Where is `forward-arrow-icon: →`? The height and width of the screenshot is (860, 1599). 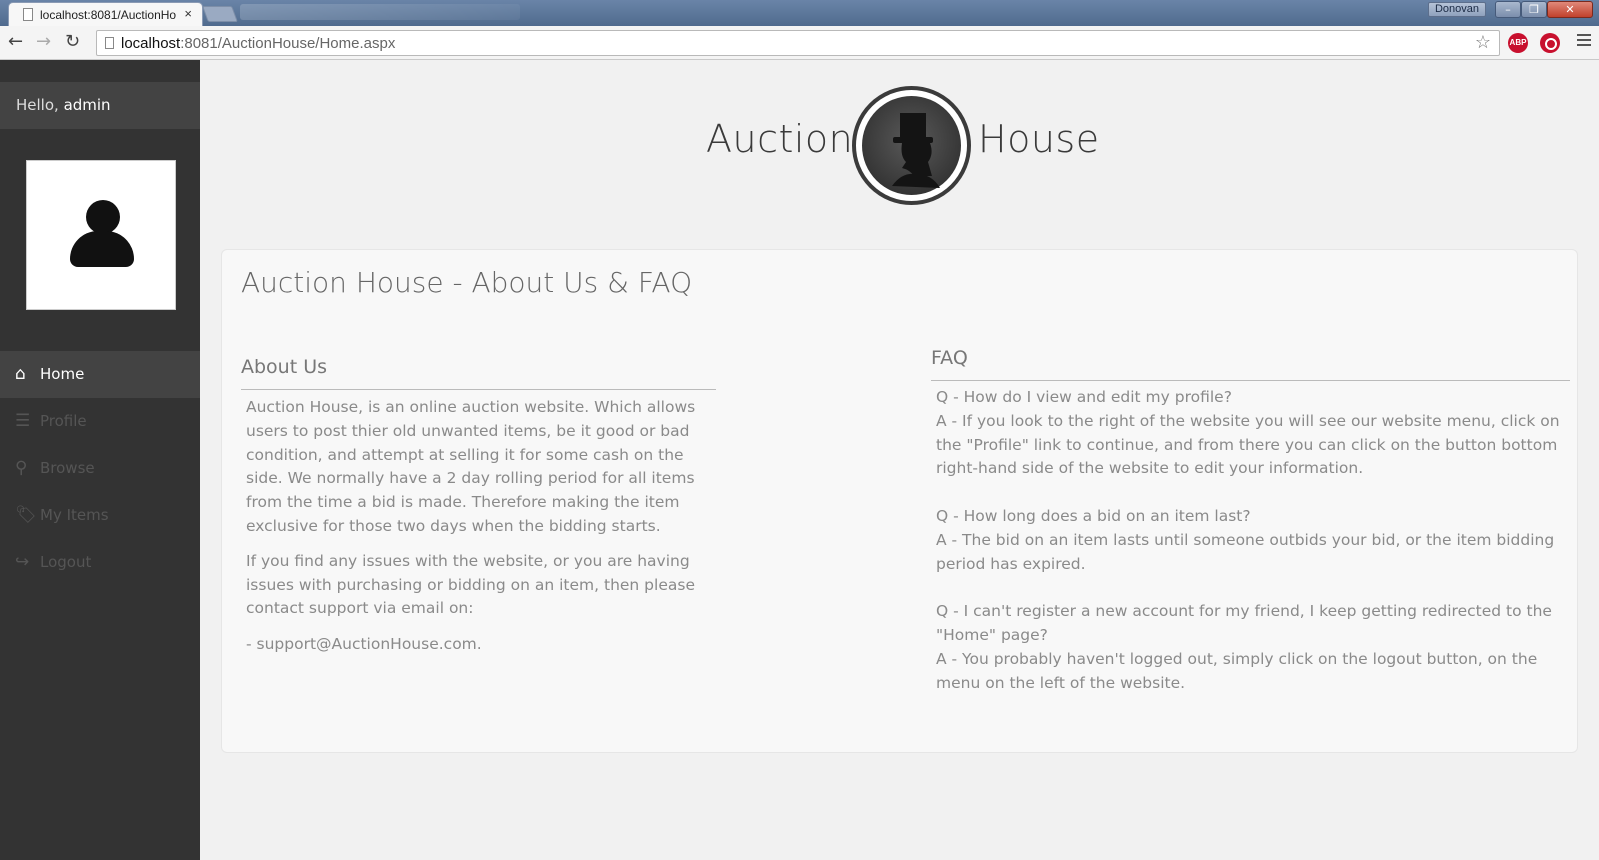 forward-arrow-icon: → is located at coordinates (43, 42).